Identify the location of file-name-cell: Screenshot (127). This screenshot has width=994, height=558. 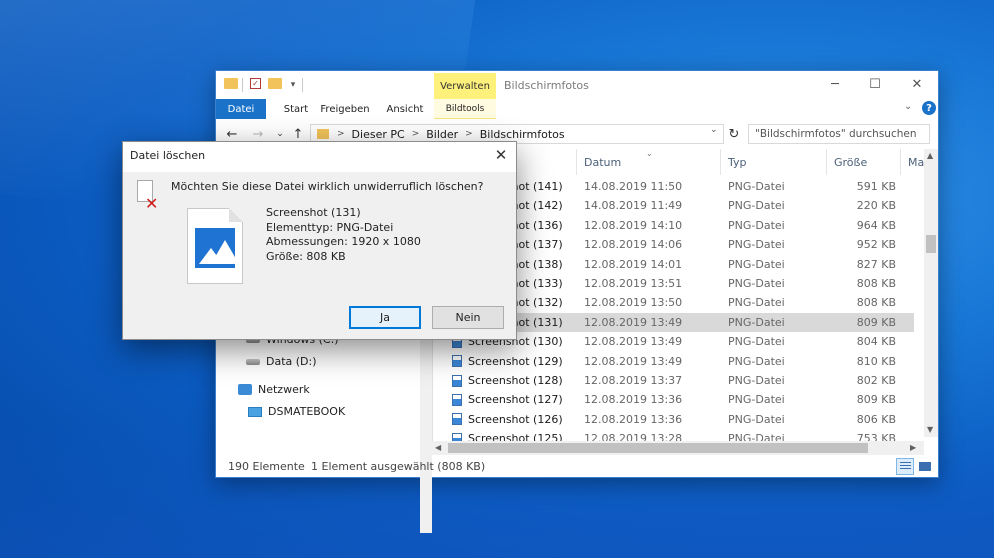
(507, 399).